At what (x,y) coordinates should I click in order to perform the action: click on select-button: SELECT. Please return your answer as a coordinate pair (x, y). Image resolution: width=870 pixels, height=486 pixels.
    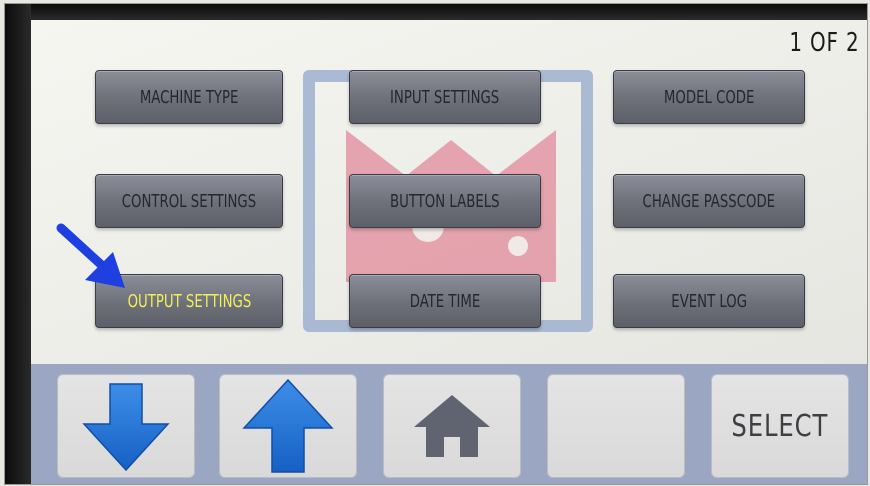
    Looking at the image, I should click on (780, 426).